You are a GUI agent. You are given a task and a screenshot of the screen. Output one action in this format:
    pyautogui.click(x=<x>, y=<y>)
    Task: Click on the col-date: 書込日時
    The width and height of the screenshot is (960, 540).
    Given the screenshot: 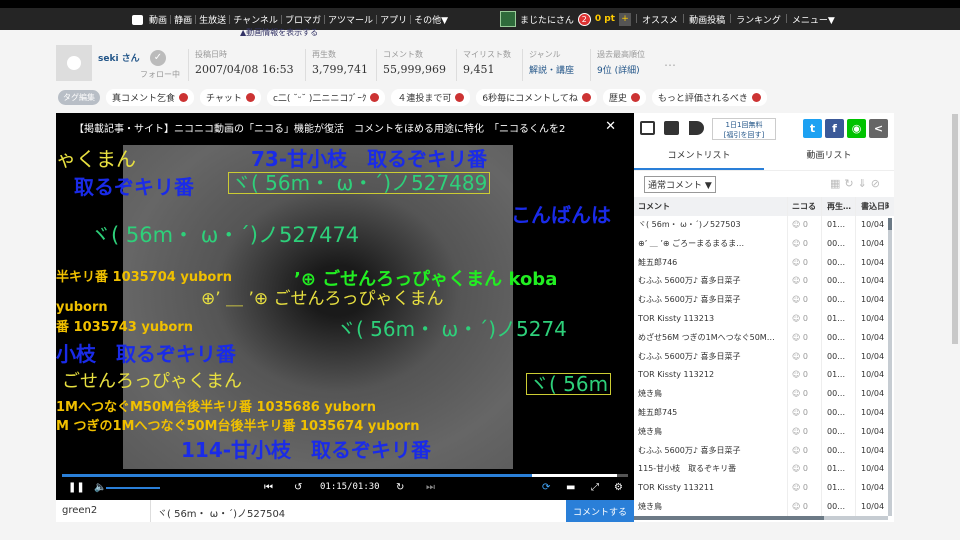 What is the action you would take?
    pyautogui.click(x=872, y=206)
    